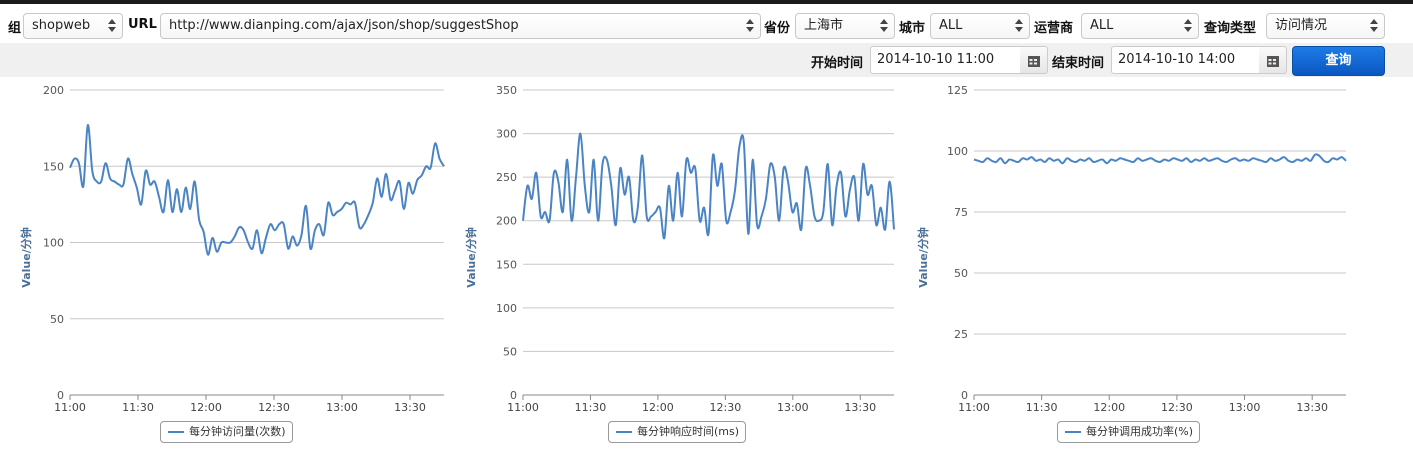 The height and width of the screenshot is (449, 1413). I want to click on query-type-select-value: 访问情况, so click(1301, 25).